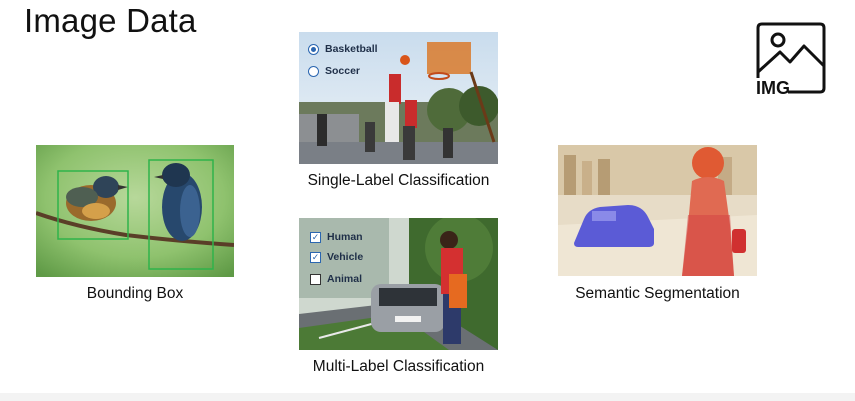 The height and width of the screenshot is (401, 855). Describe the element at coordinates (313, 71) in the screenshot. I see `radio-unselected-icon` at that location.